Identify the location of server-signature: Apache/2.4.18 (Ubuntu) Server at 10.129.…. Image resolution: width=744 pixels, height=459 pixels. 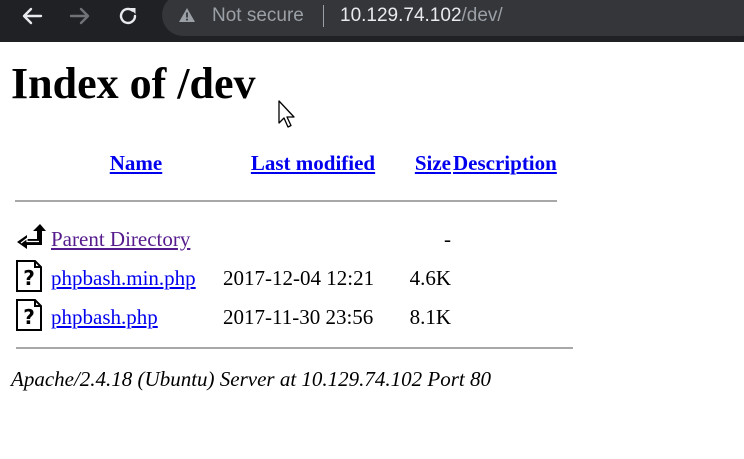
(251, 379).